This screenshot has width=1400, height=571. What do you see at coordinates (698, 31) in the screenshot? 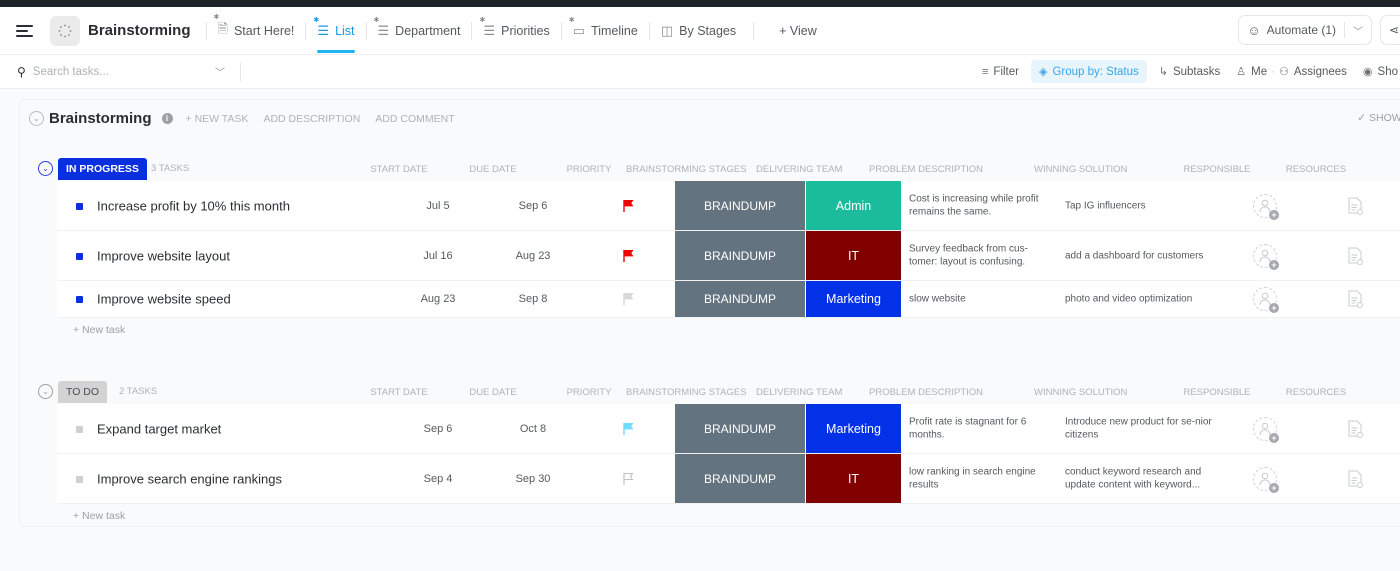
I see `tab-by-stages: ◫ By Stages` at bounding box center [698, 31].